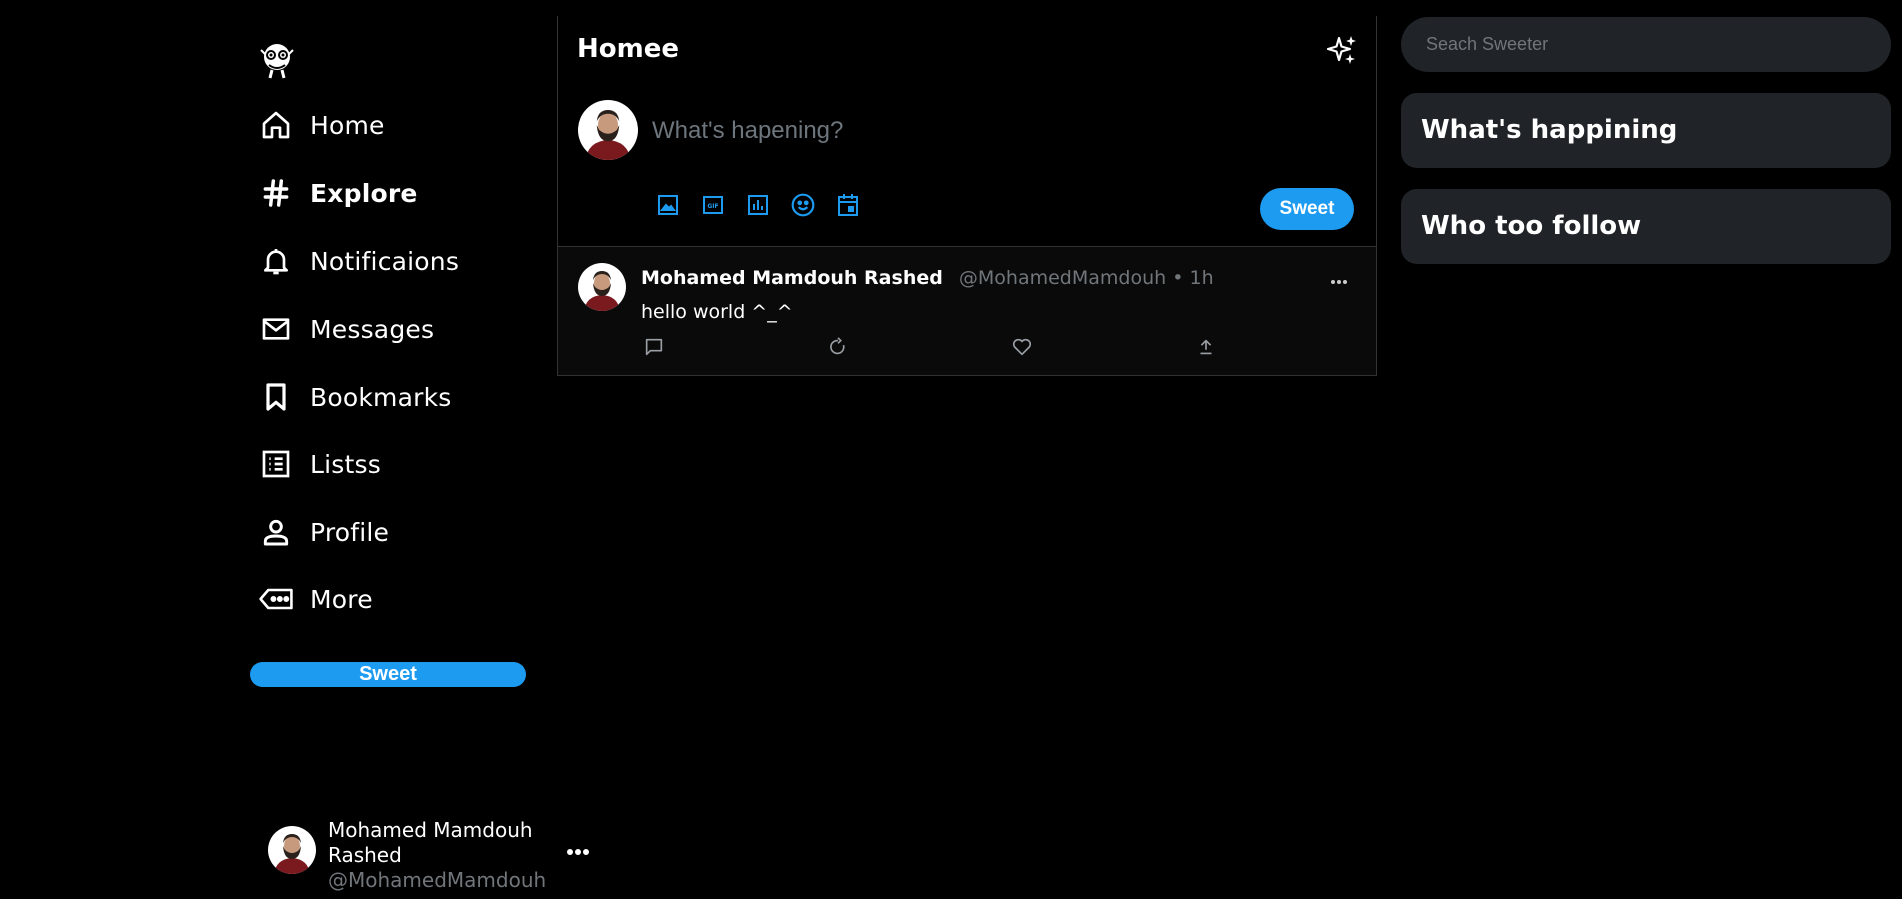 This screenshot has width=1902, height=899. Describe the element at coordinates (1307, 209) in the screenshot. I see `compose-sweet-button: Sweet` at that location.